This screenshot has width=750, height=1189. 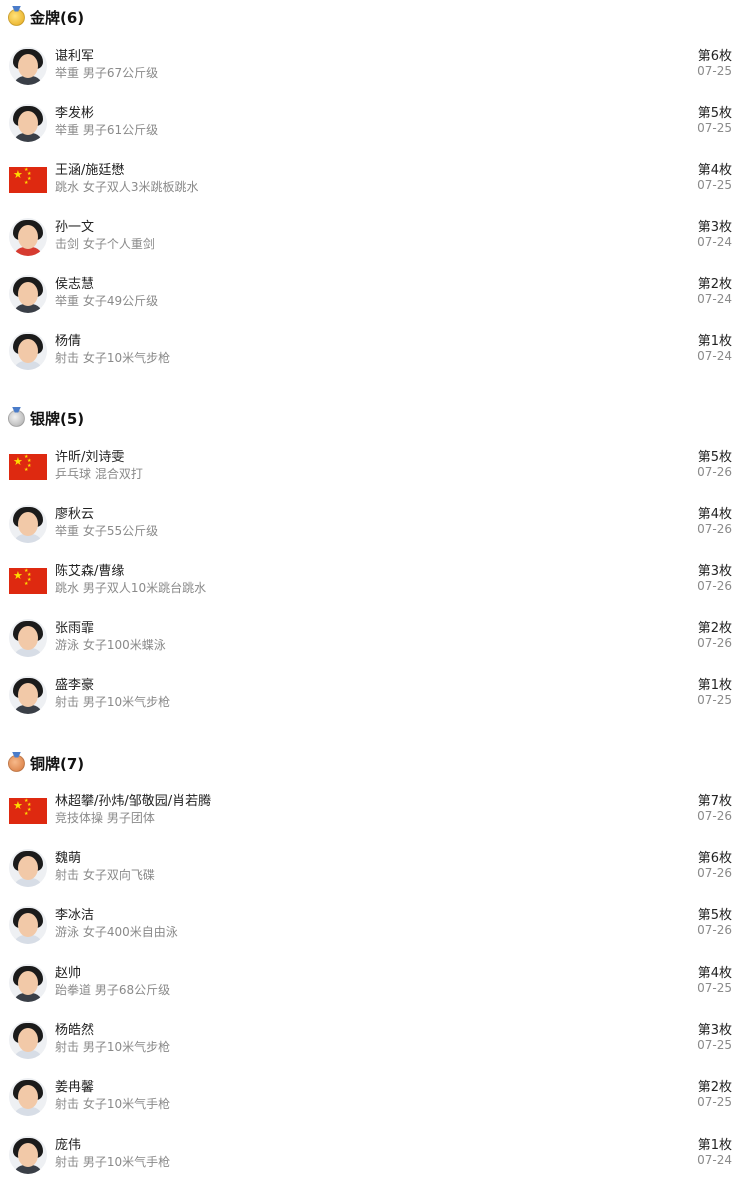 What do you see at coordinates (105, 818) in the screenshot?
I see `event-text: 竞技体操 男子团体` at bounding box center [105, 818].